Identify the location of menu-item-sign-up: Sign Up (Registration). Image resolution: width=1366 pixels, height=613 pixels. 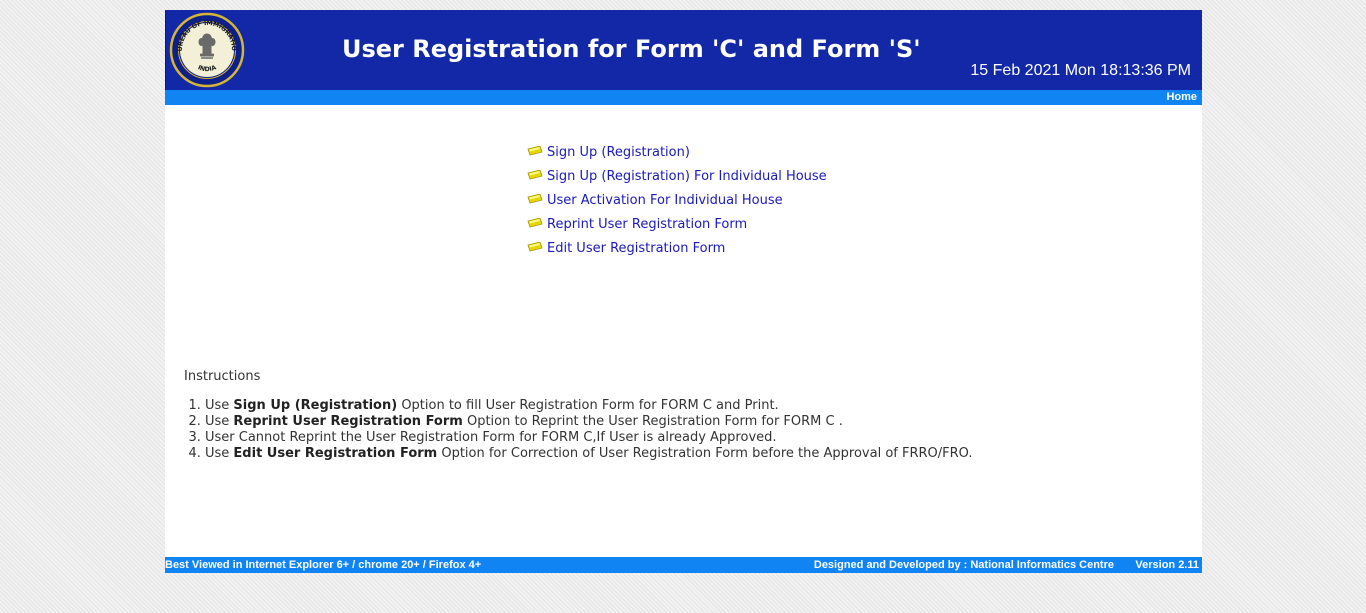
(677, 156).